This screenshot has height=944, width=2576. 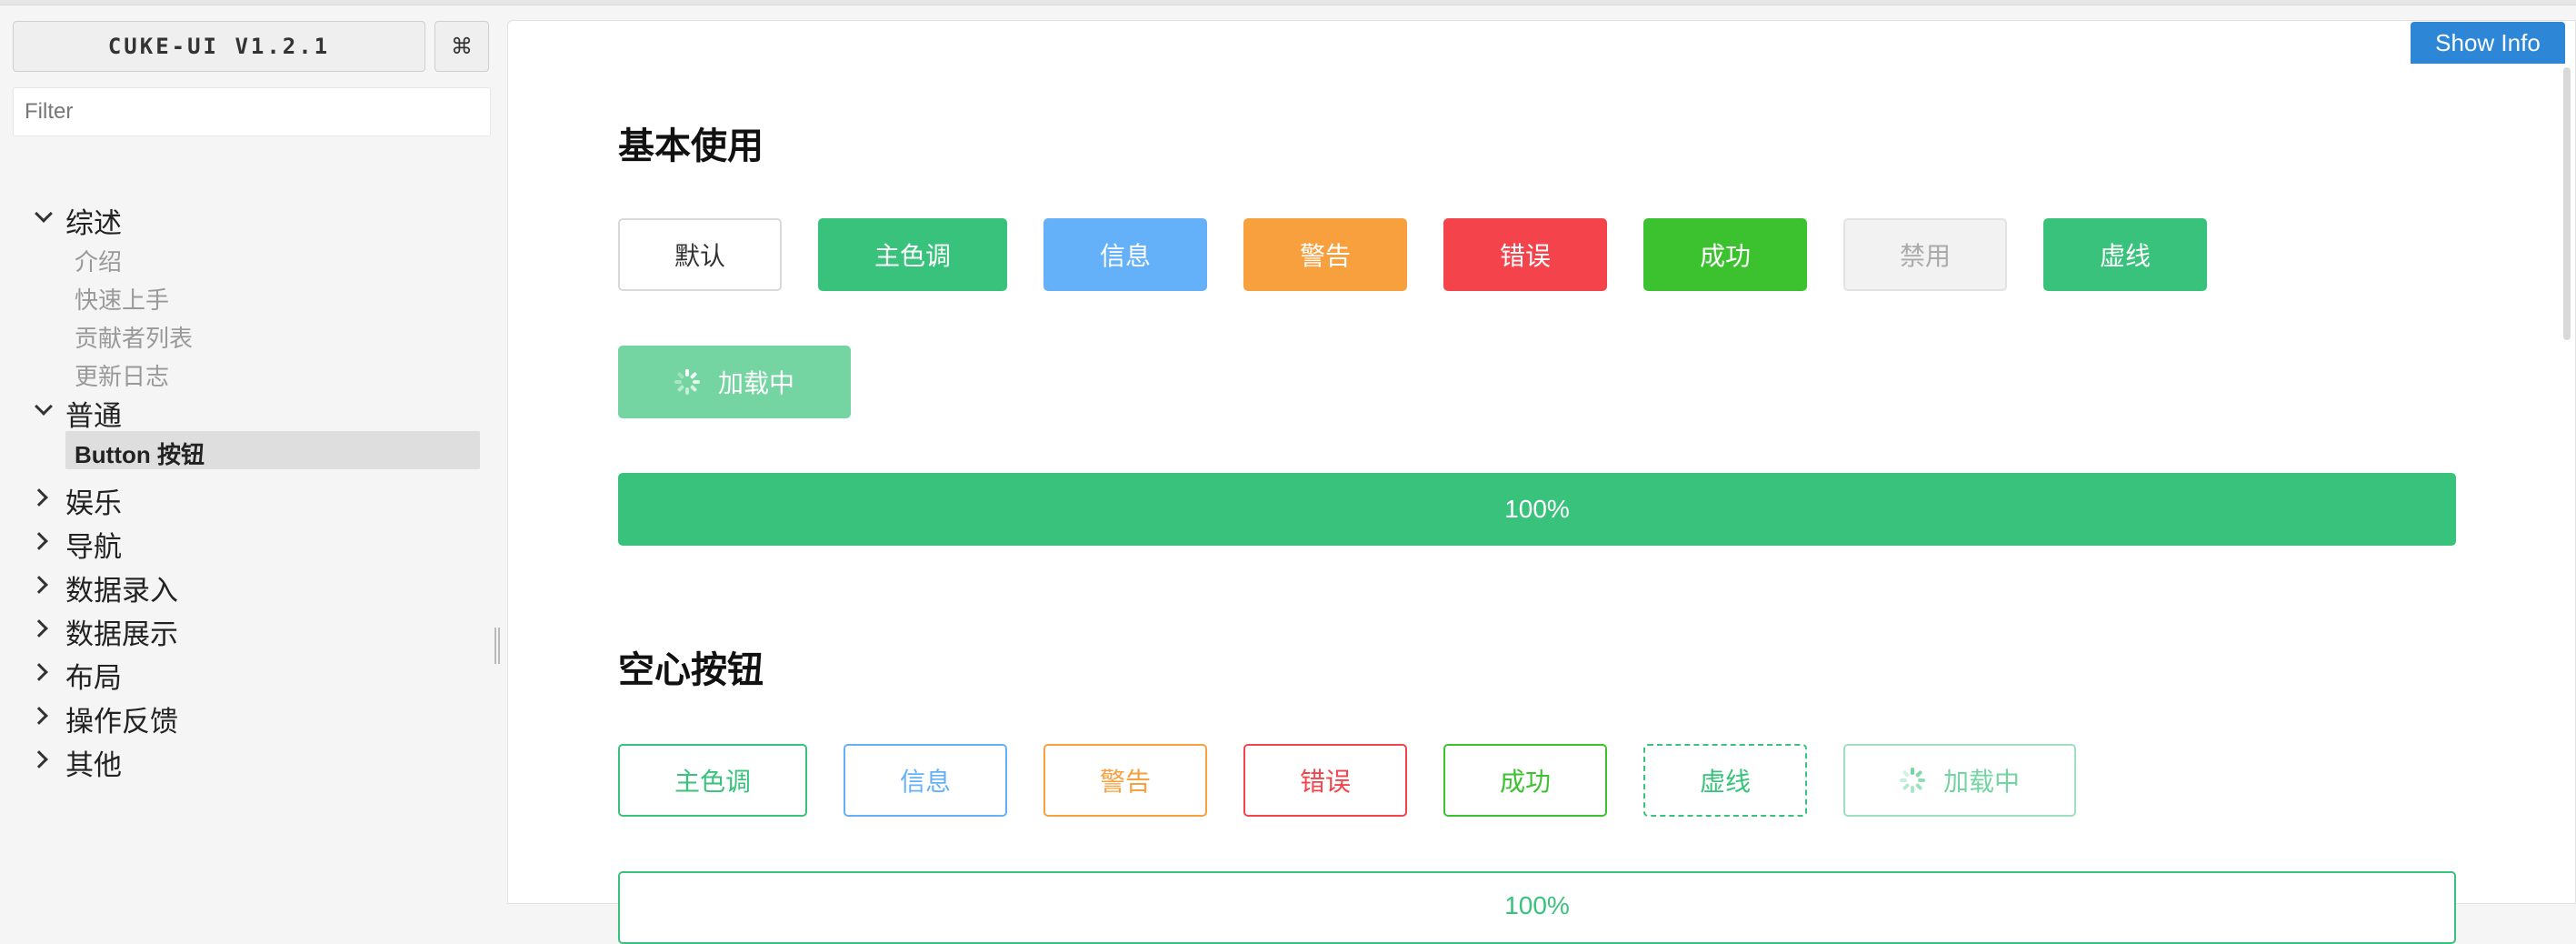 What do you see at coordinates (252, 629) in the screenshot?
I see `sidebar-group-data-display: 数据展示` at bounding box center [252, 629].